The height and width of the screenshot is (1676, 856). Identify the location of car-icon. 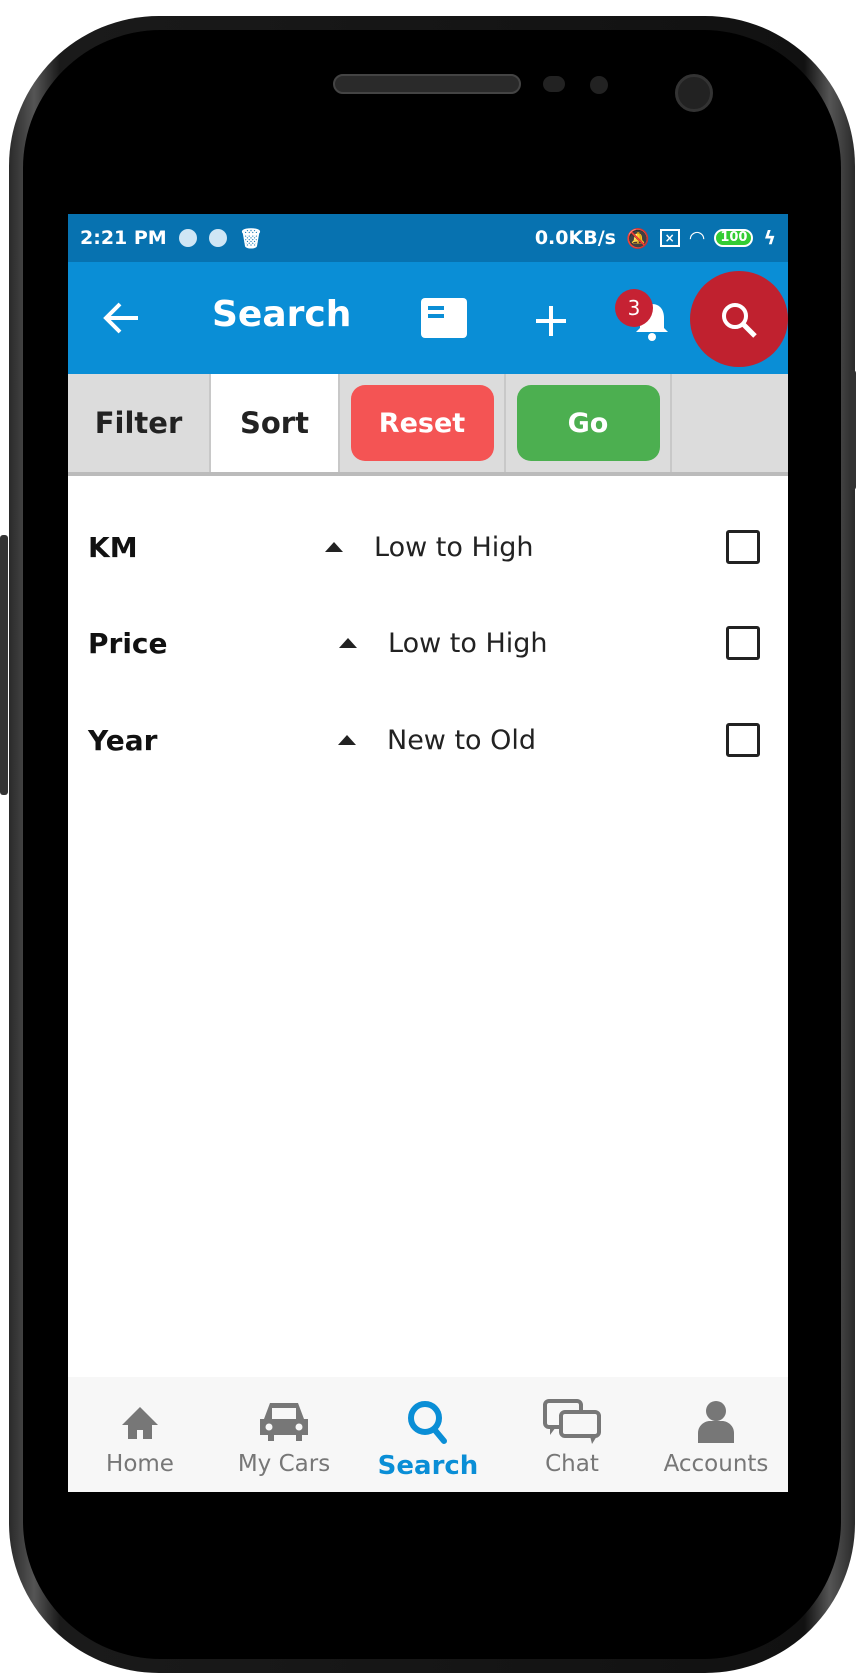
(284, 1422).